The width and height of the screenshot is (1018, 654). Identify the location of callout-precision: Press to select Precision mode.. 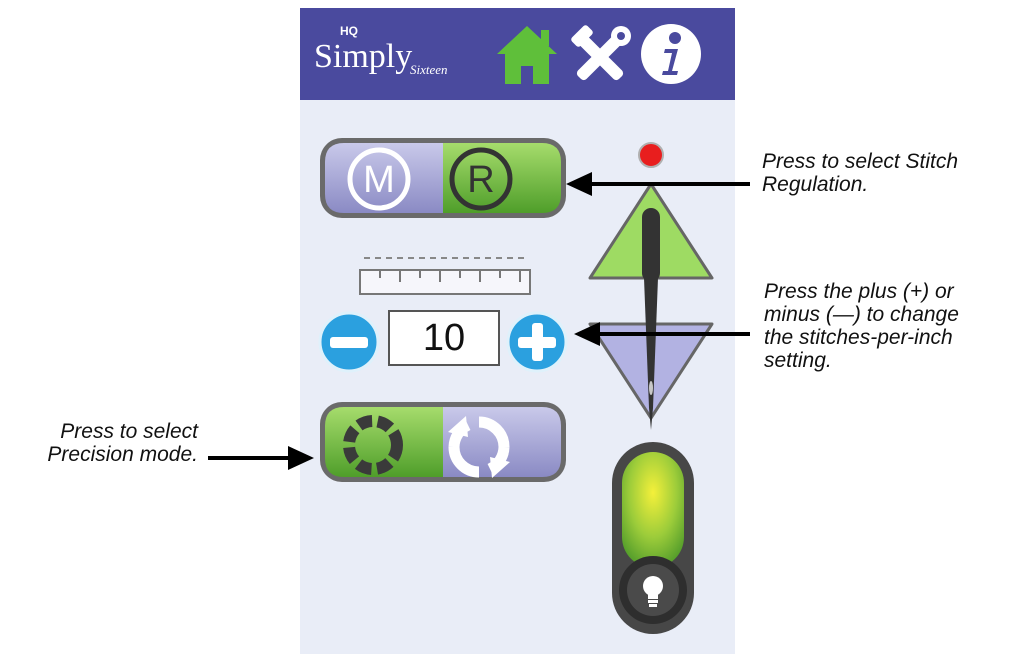
(110, 443).